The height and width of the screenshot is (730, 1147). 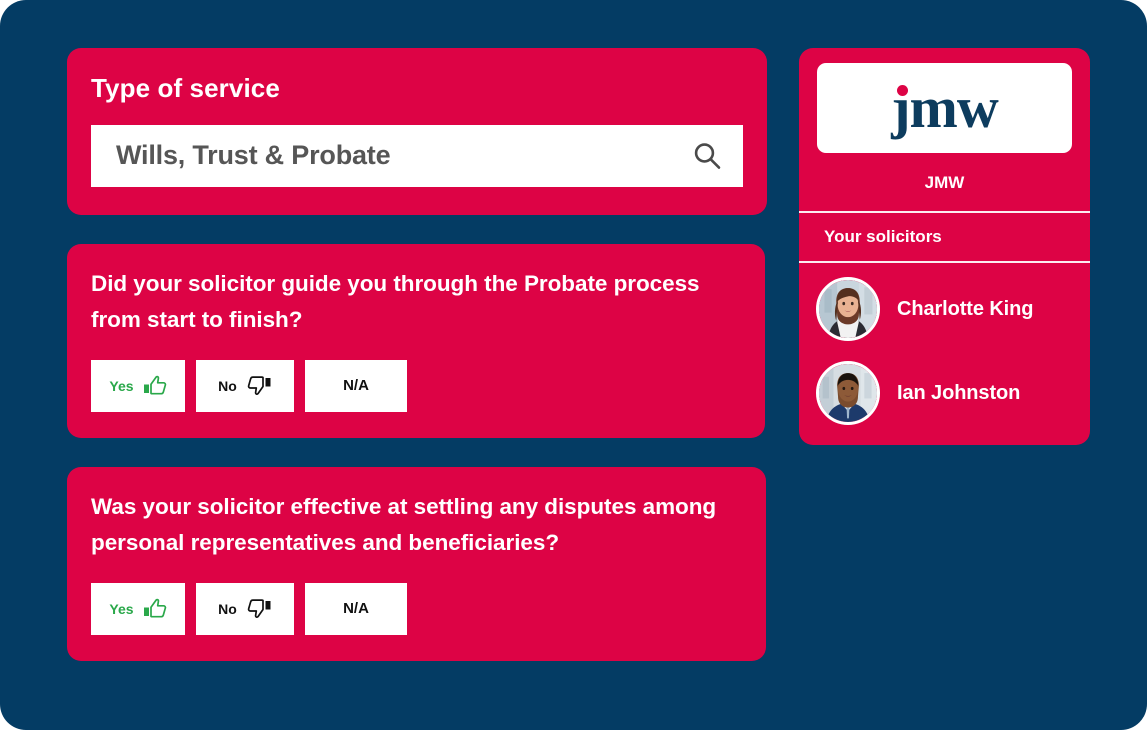 I want to click on firm-logo-box: jmw, so click(x=944, y=108).